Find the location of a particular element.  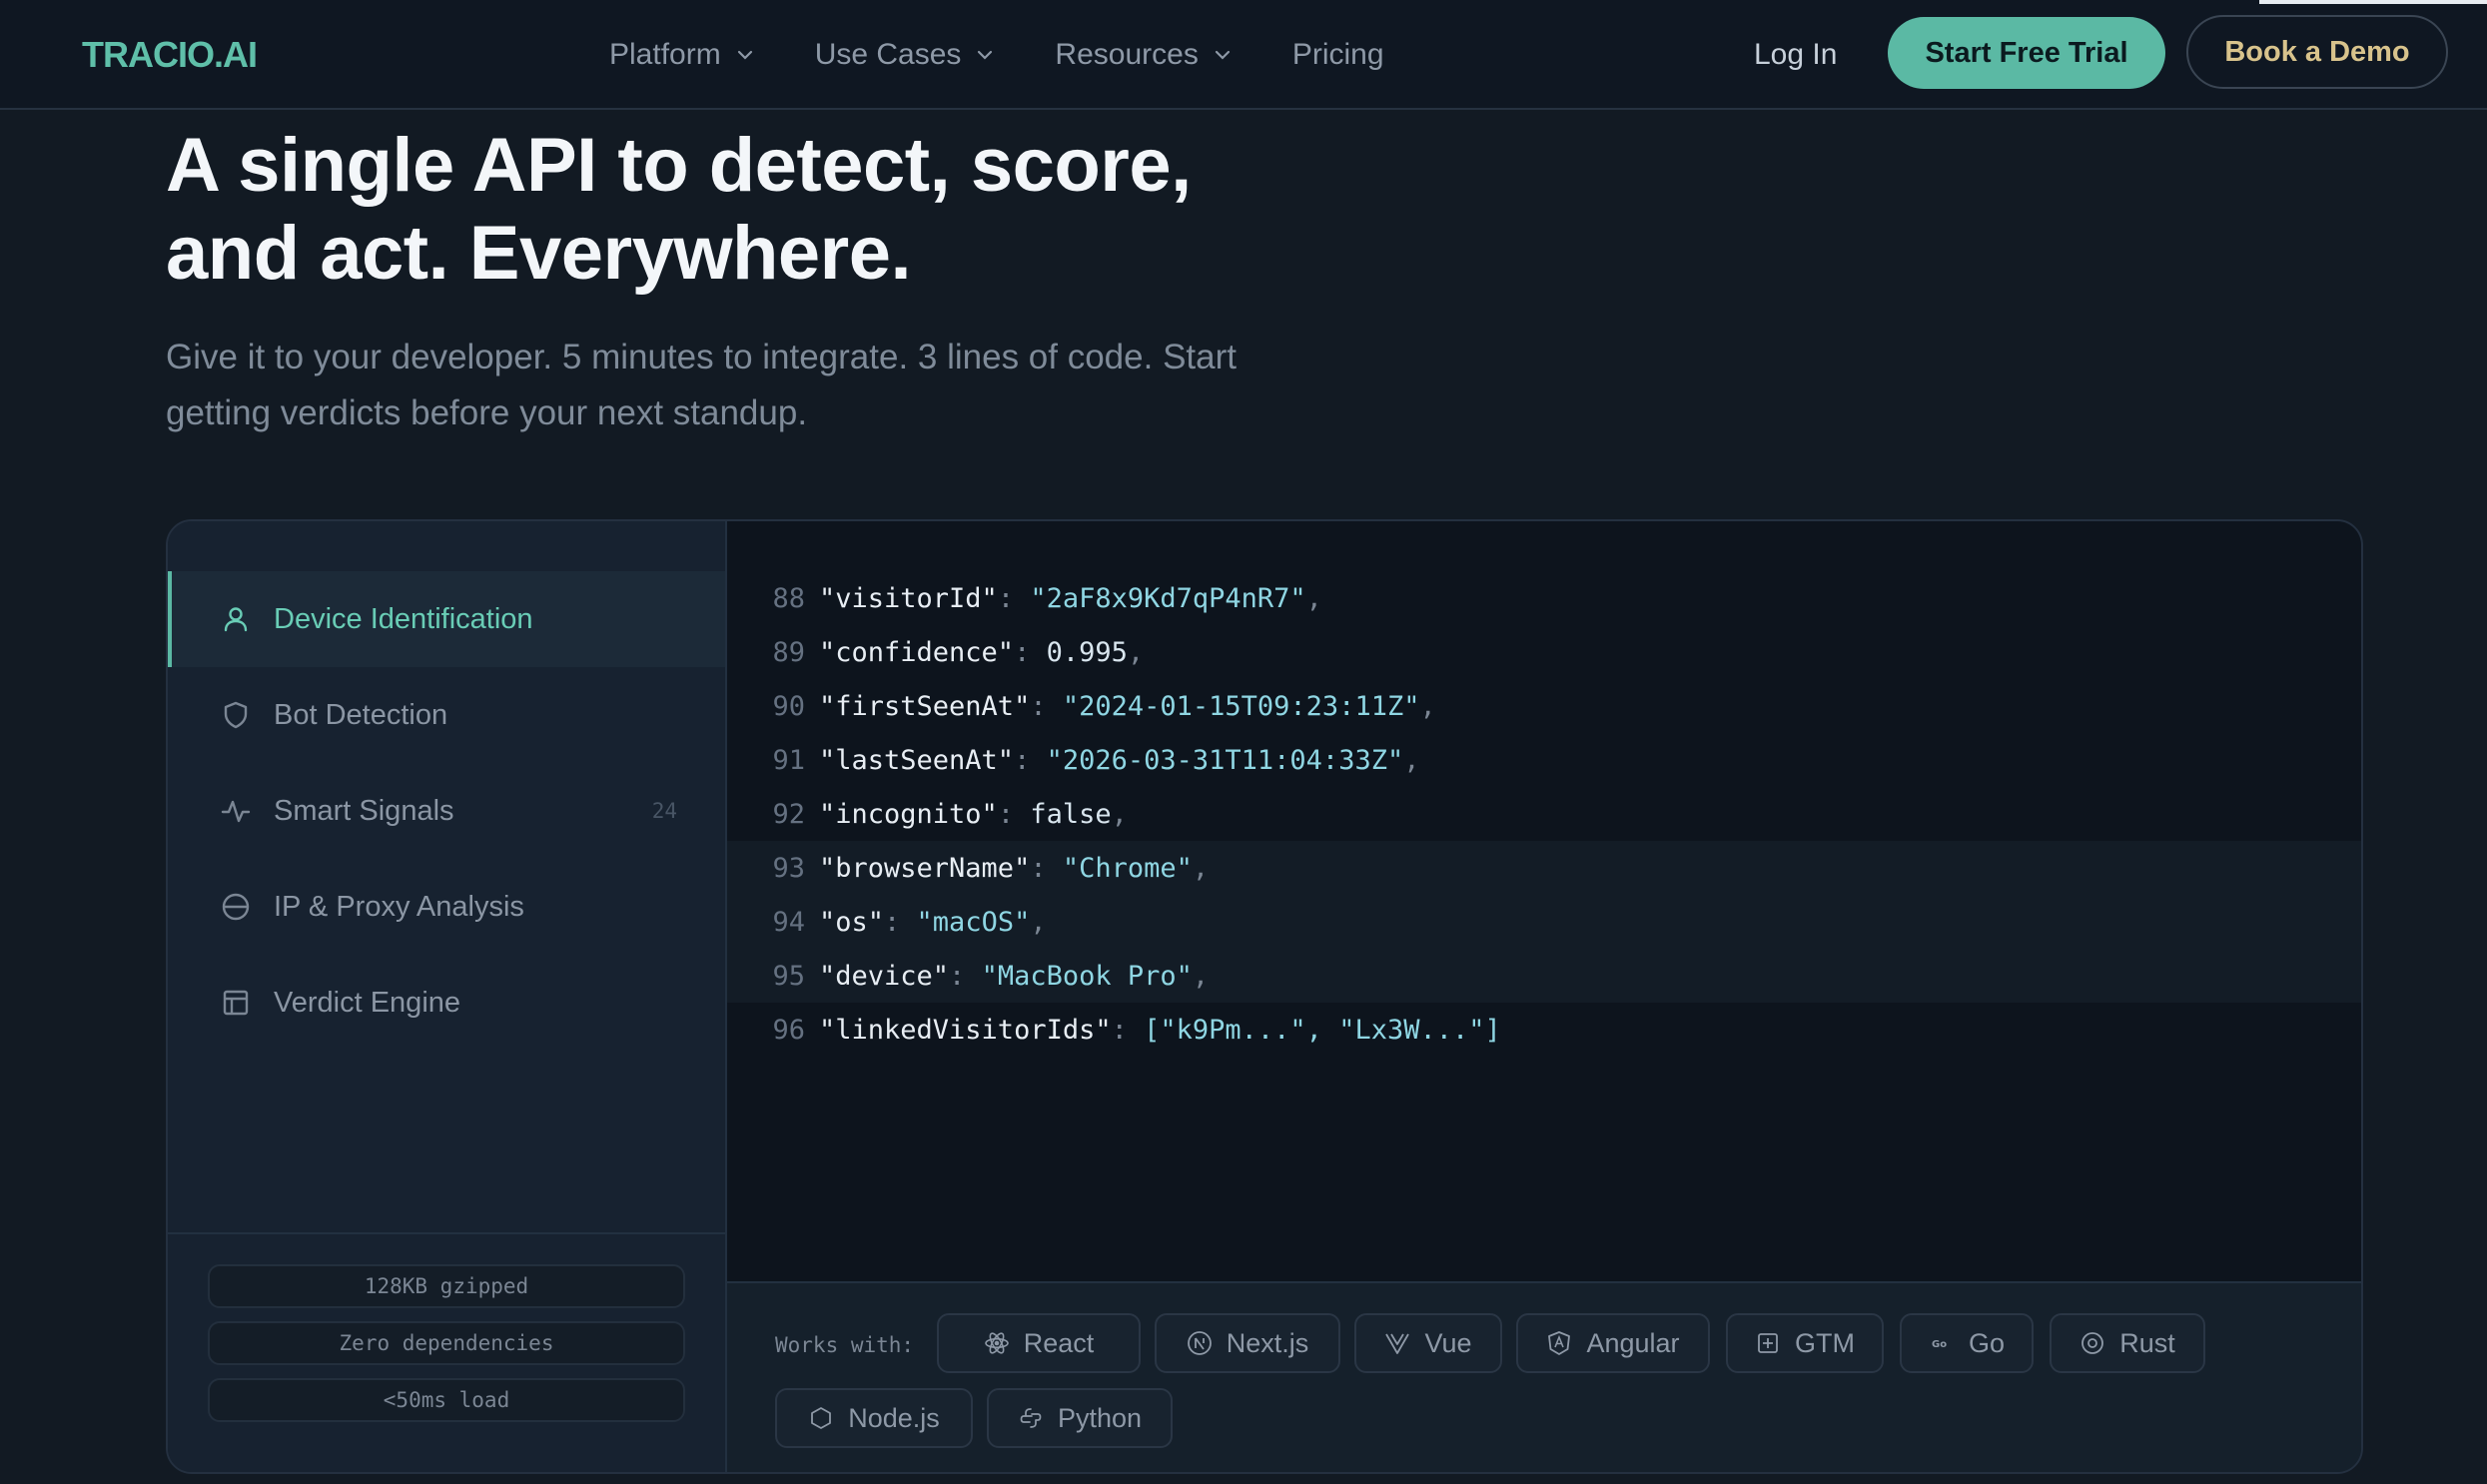

nav-platform-label: Platform is located at coordinates (665, 54).